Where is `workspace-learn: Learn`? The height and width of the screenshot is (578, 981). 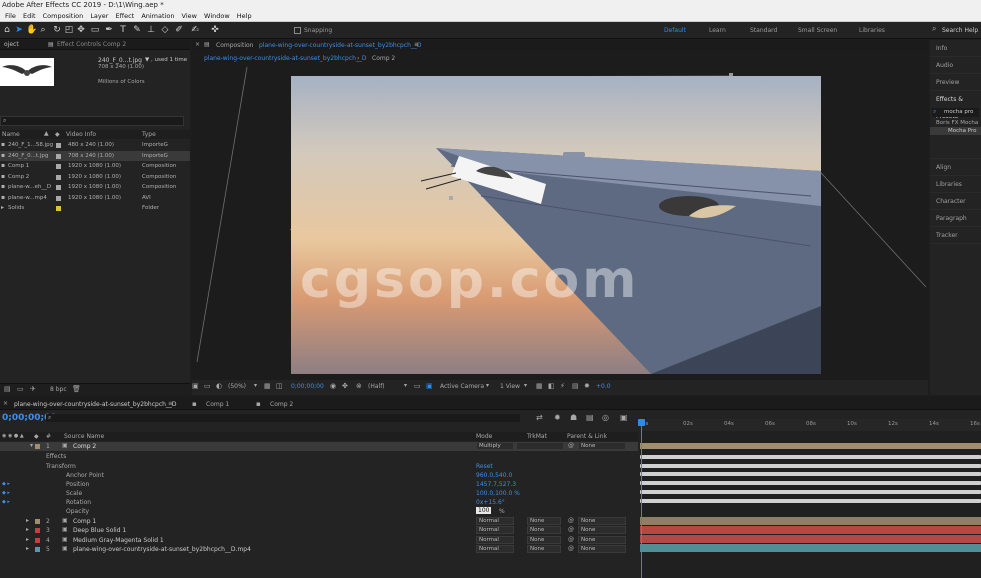
workspace-learn: Learn is located at coordinates (717, 30).